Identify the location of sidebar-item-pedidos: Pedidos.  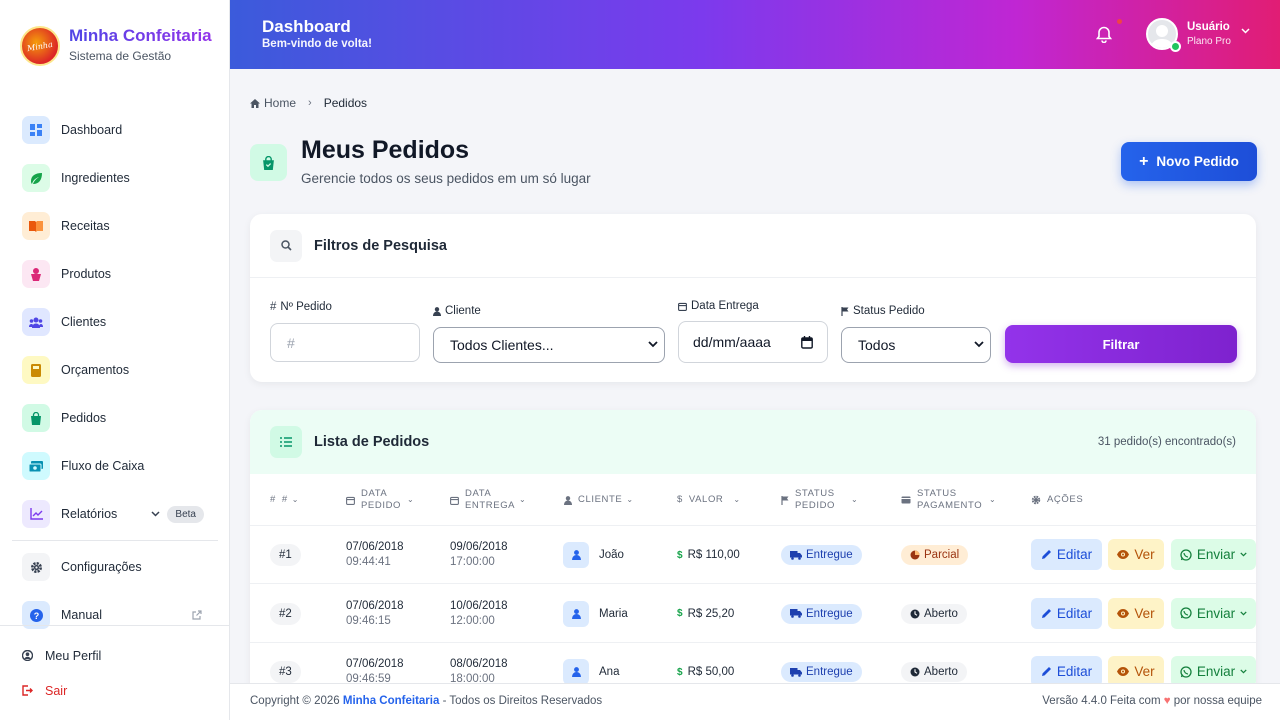
(115, 418).